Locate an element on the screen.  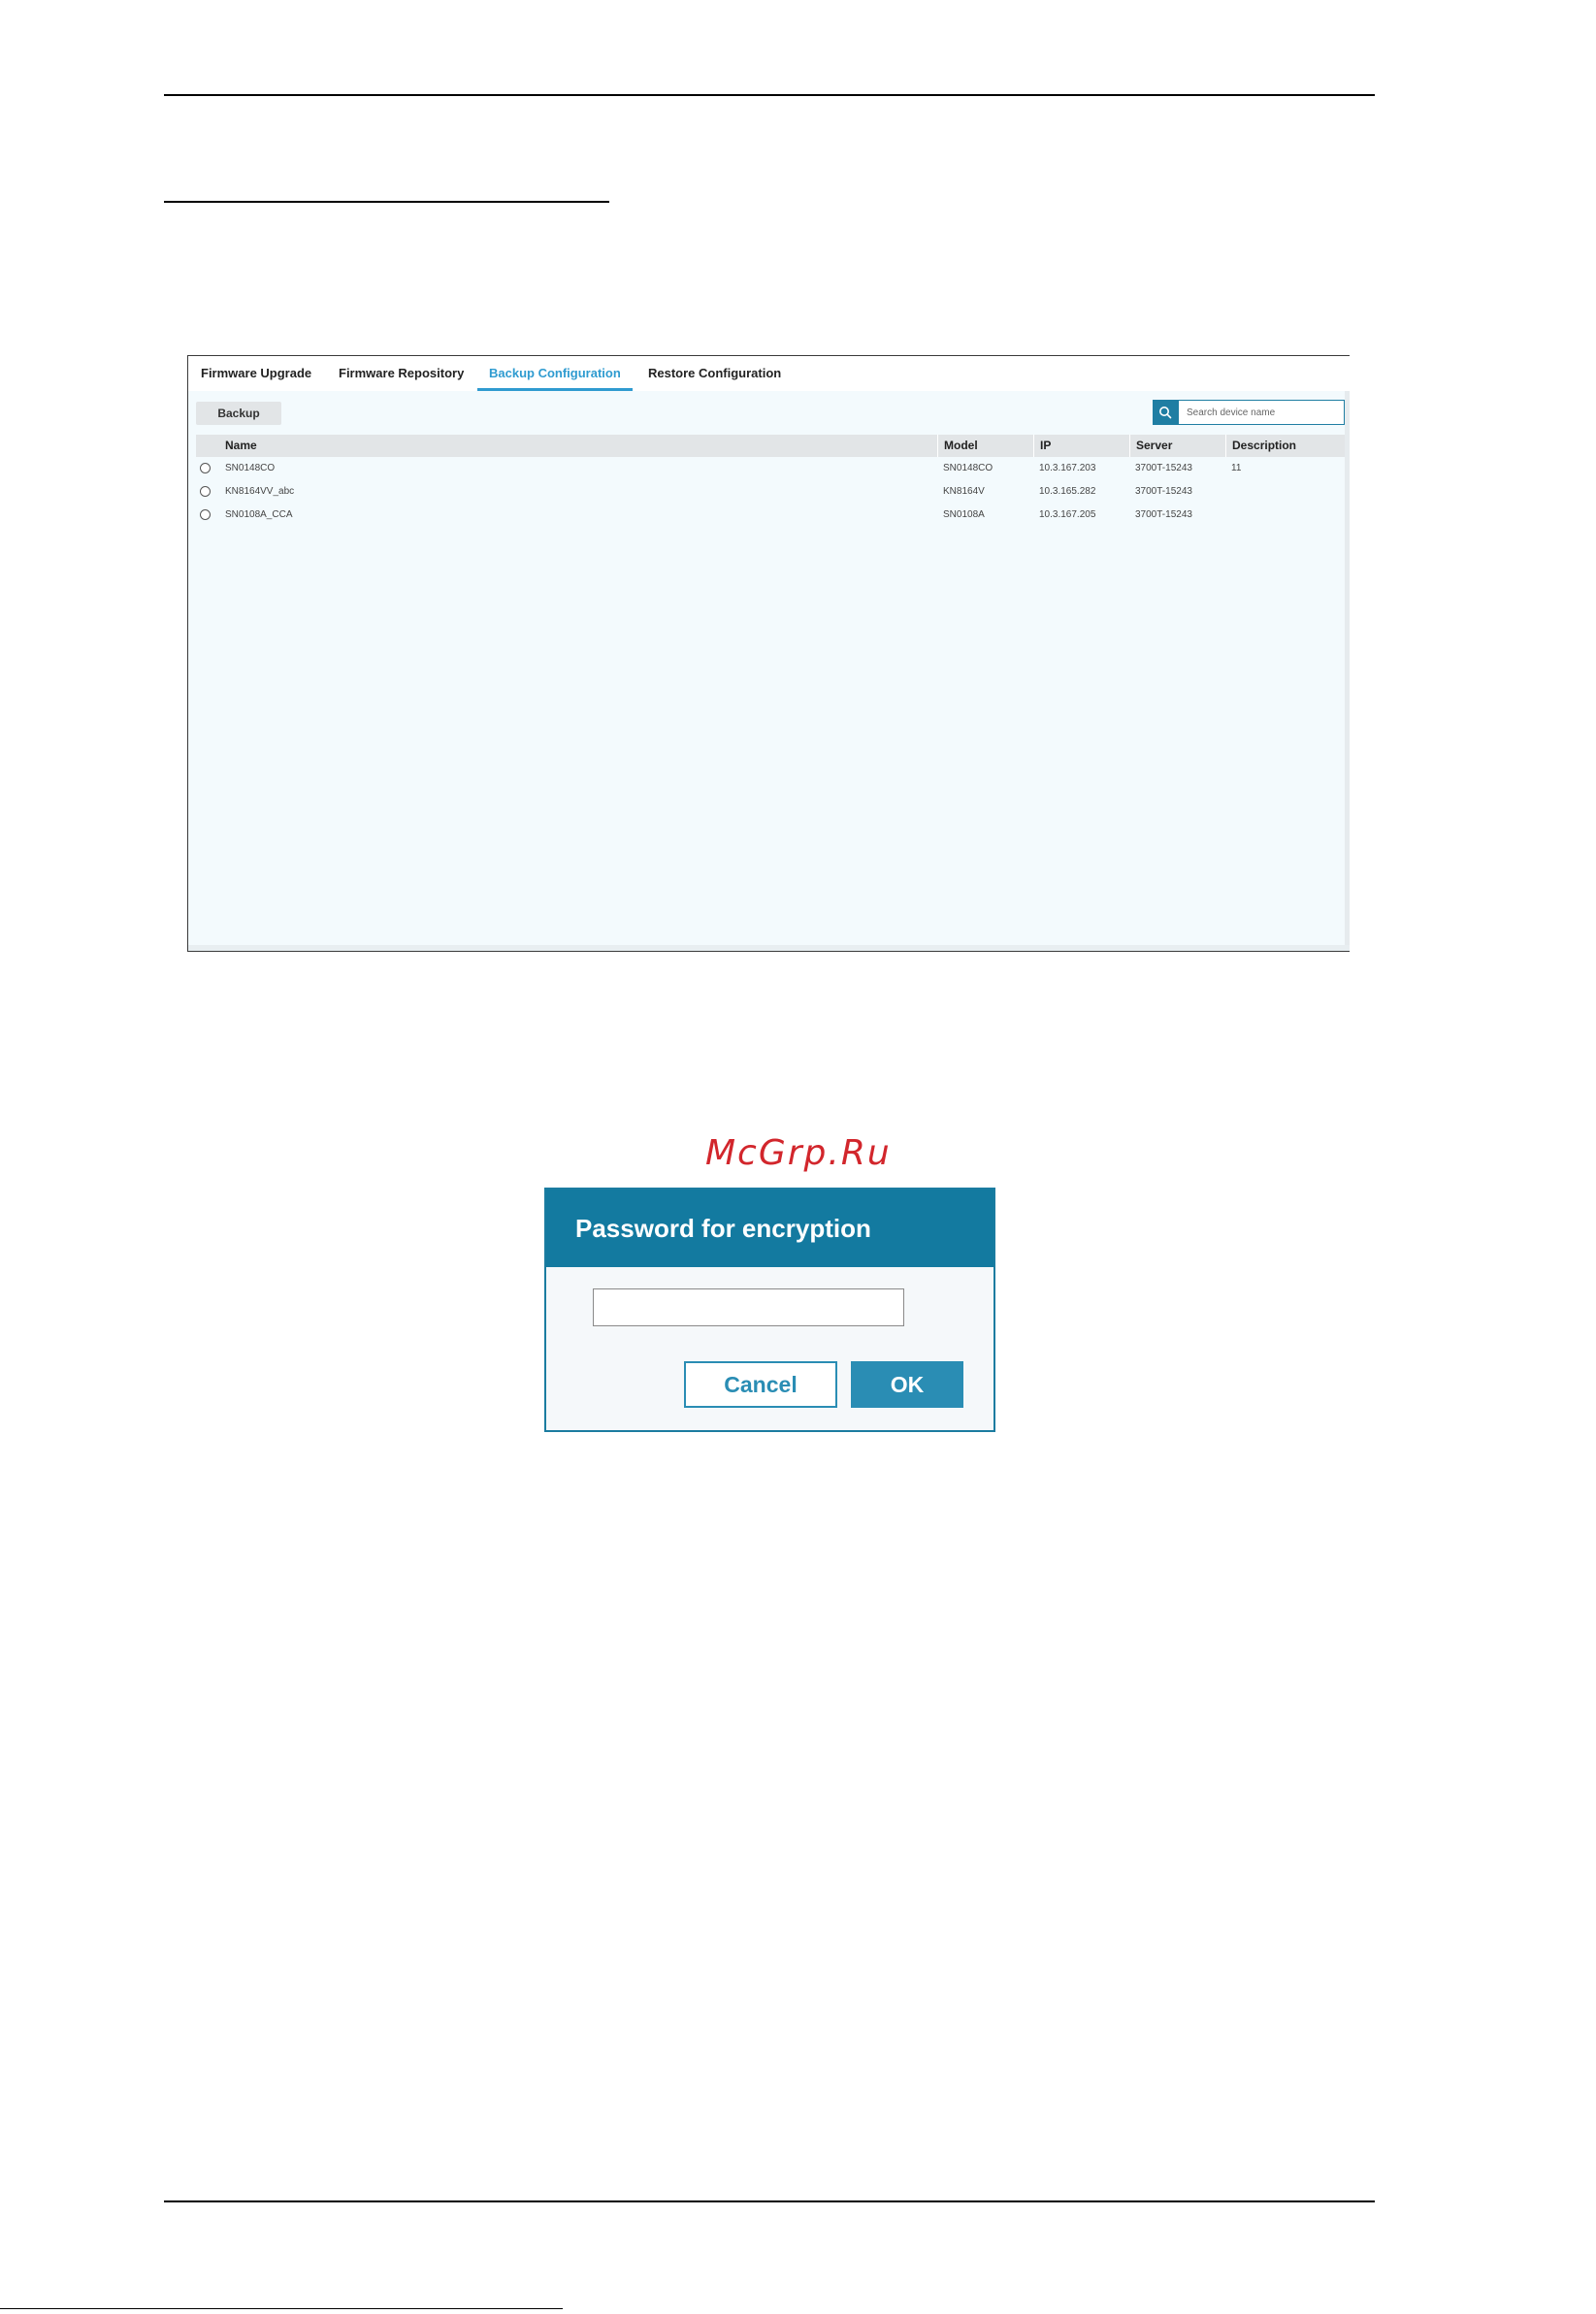
ok-button: OK is located at coordinates (907, 1385).